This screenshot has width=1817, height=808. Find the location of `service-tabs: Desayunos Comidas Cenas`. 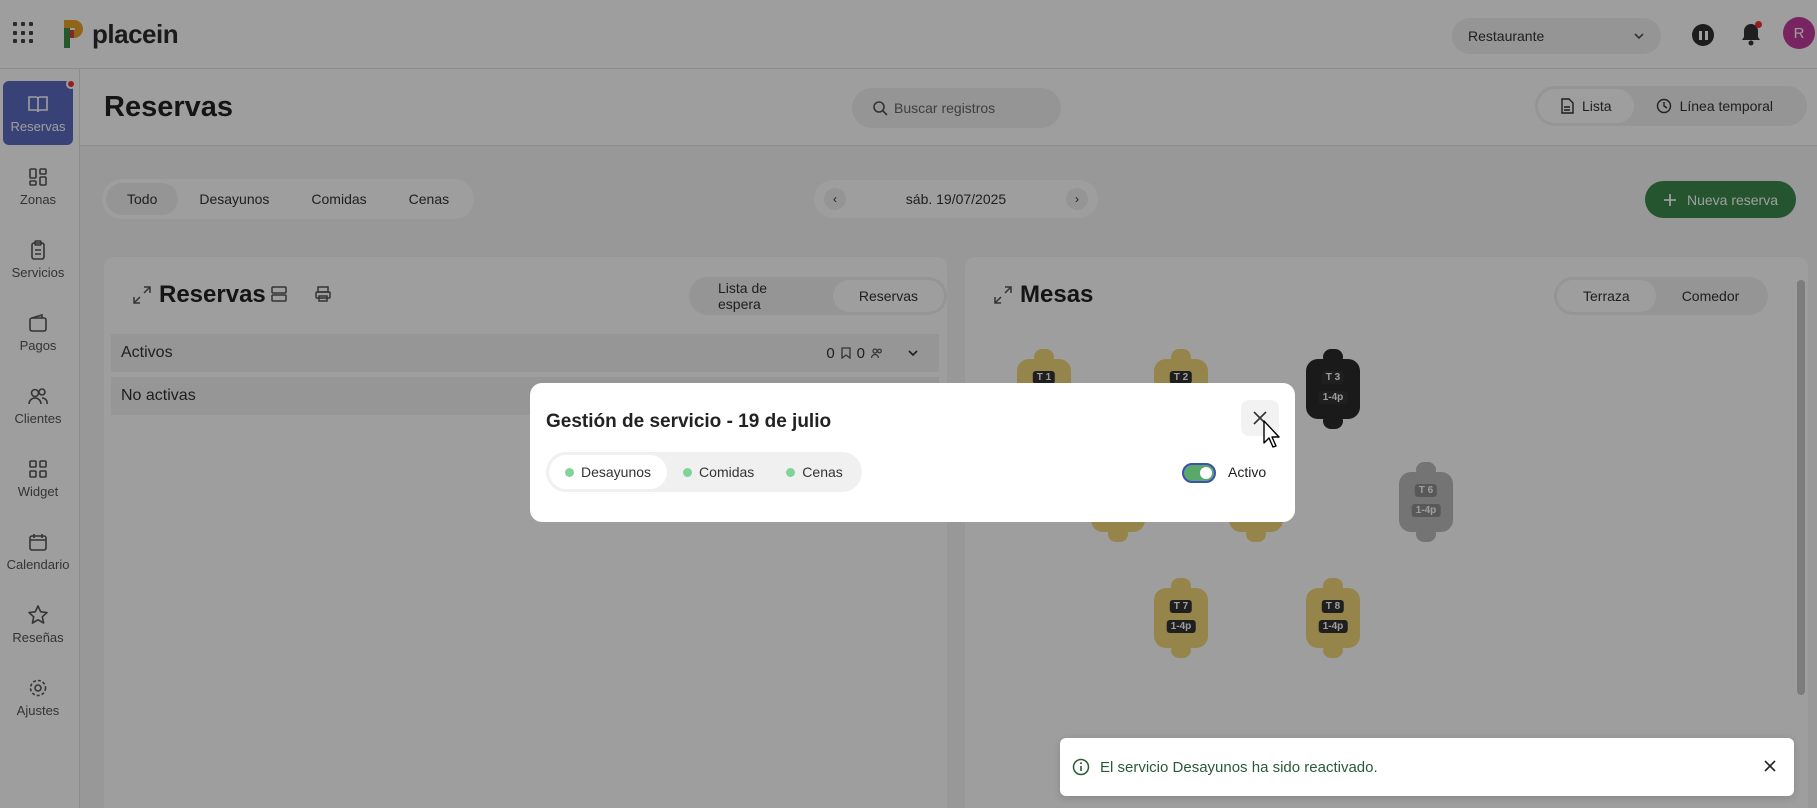

service-tabs: Desayunos Comidas Cenas is located at coordinates (704, 472).